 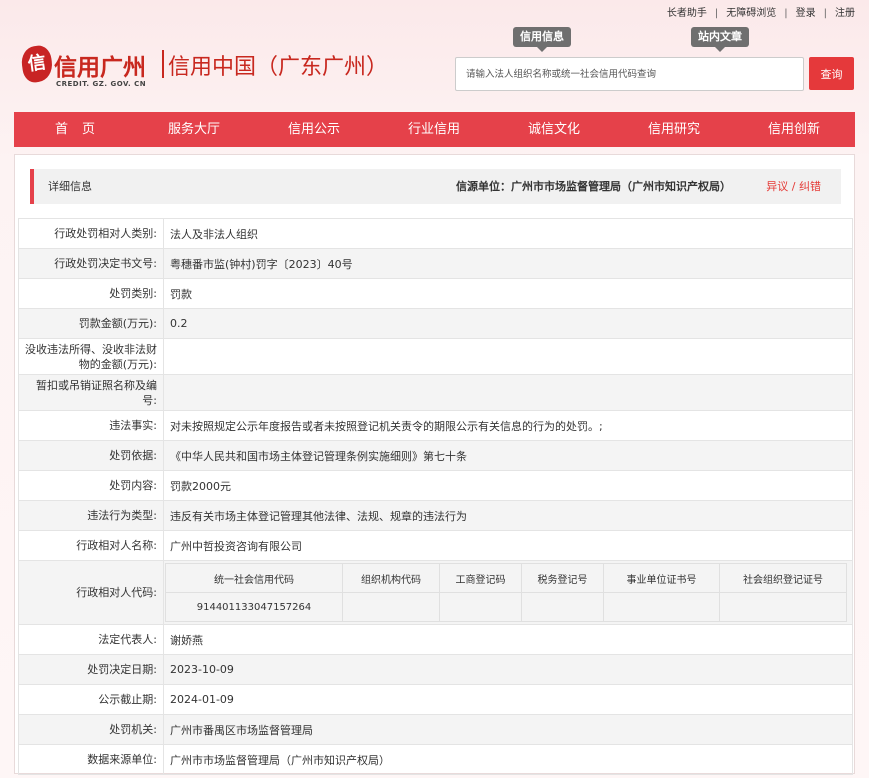 What do you see at coordinates (806, 11) in the screenshot?
I see `login-link: 登录` at bounding box center [806, 11].